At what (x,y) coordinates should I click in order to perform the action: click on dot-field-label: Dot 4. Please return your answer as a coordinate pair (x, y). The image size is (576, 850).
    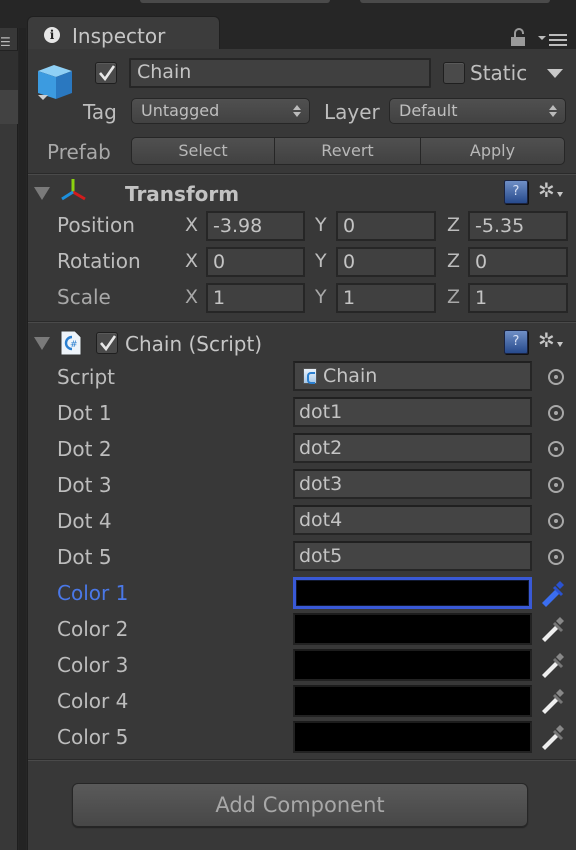
    Looking at the image, I should click on (84, 521).